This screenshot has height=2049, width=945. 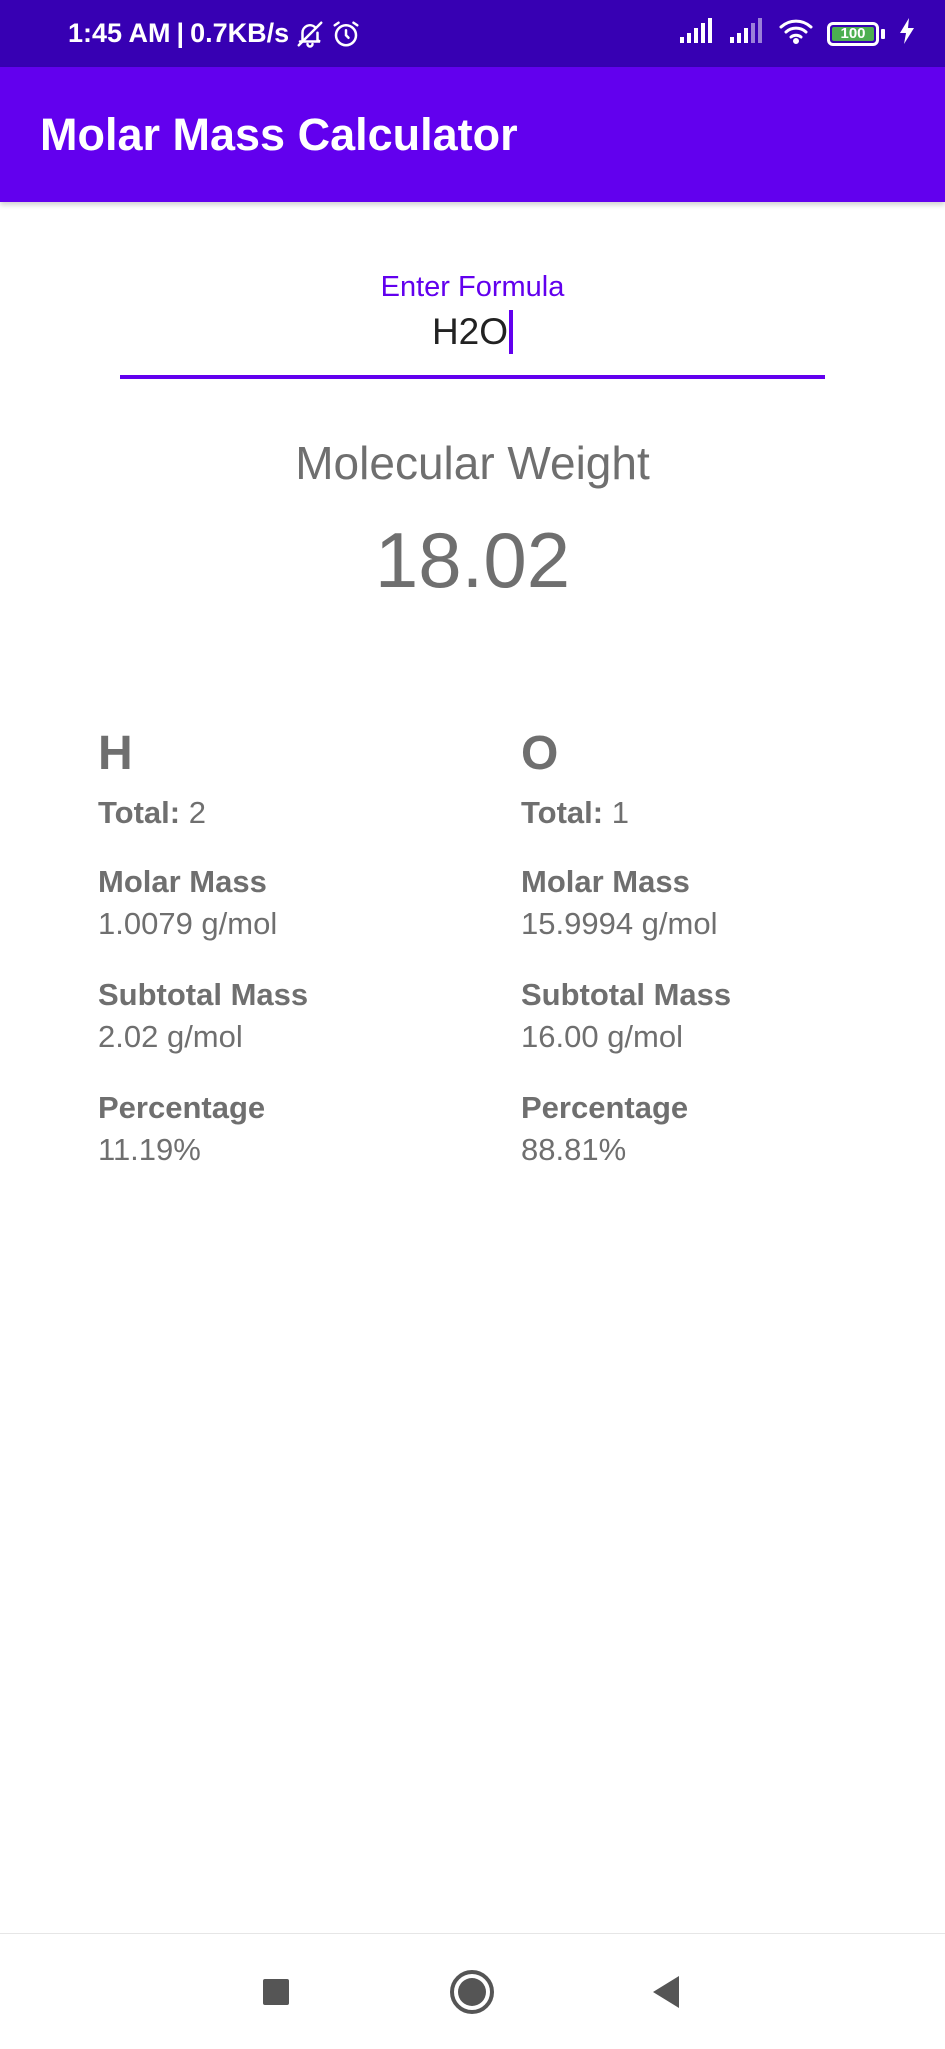 I want to click on recents-icon, so click(x=276, y=1991).